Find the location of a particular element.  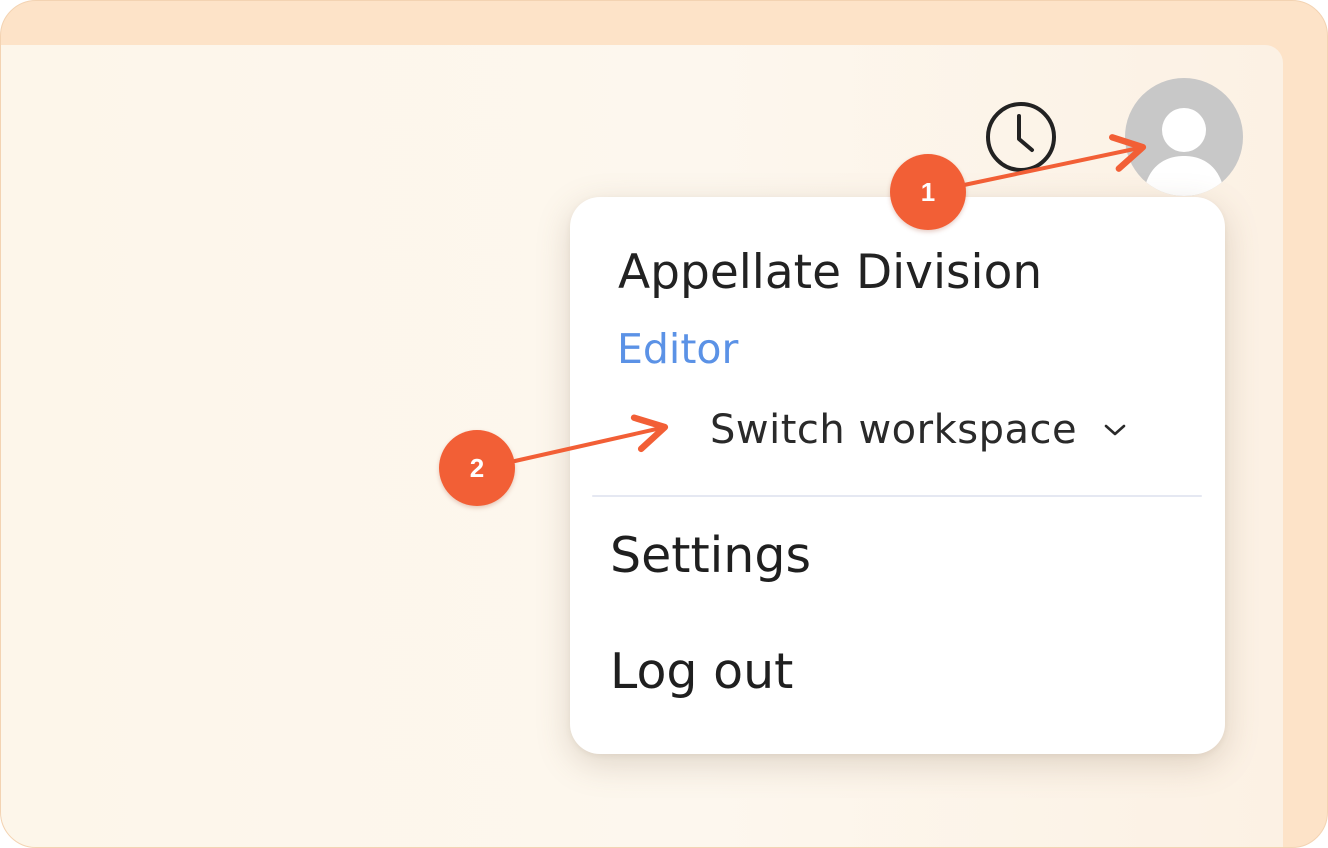

avatar is located at coordinates (1184, 137).